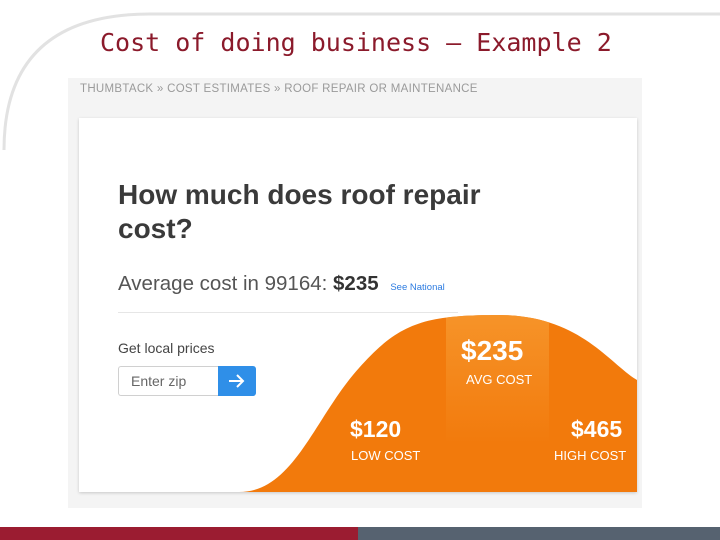 This screenshot has height=540, width=720. I want to click on high-cost-value: $465, so click(597, 429).